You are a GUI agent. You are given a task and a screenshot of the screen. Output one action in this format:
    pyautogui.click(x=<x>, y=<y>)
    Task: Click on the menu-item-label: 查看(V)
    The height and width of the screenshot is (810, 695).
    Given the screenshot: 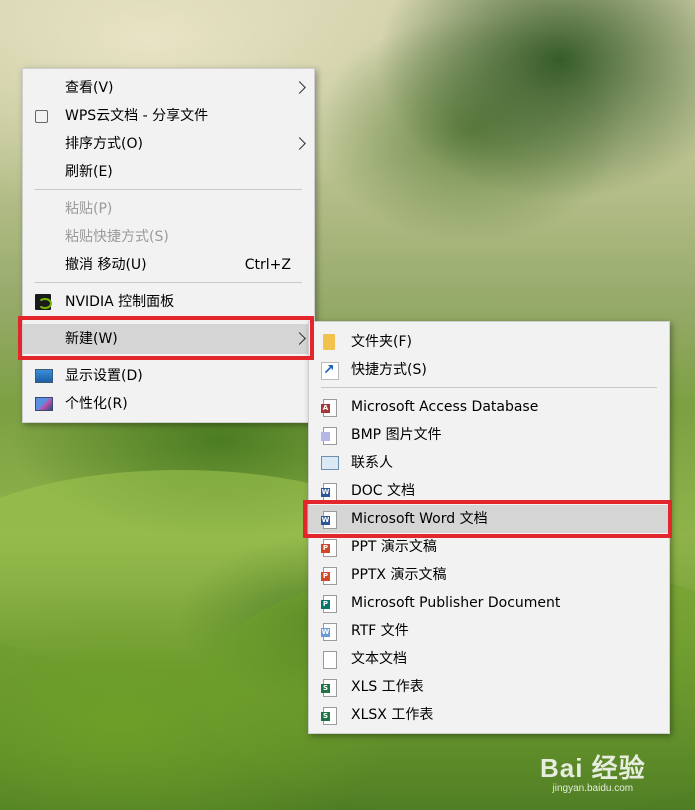 What is the action you would take?
    pyautogui.click(x=89, y=88)
    